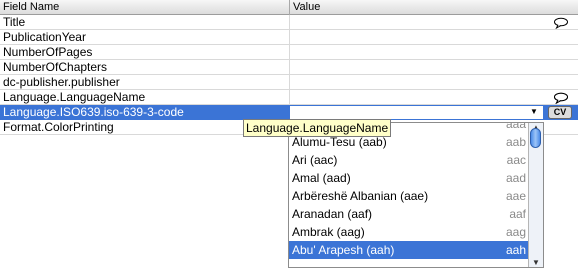 This screenshot has height=271, width=578. I want to click on dropdown-option: Arbëreshë Albanian (aae) aae, so click(409, 196).